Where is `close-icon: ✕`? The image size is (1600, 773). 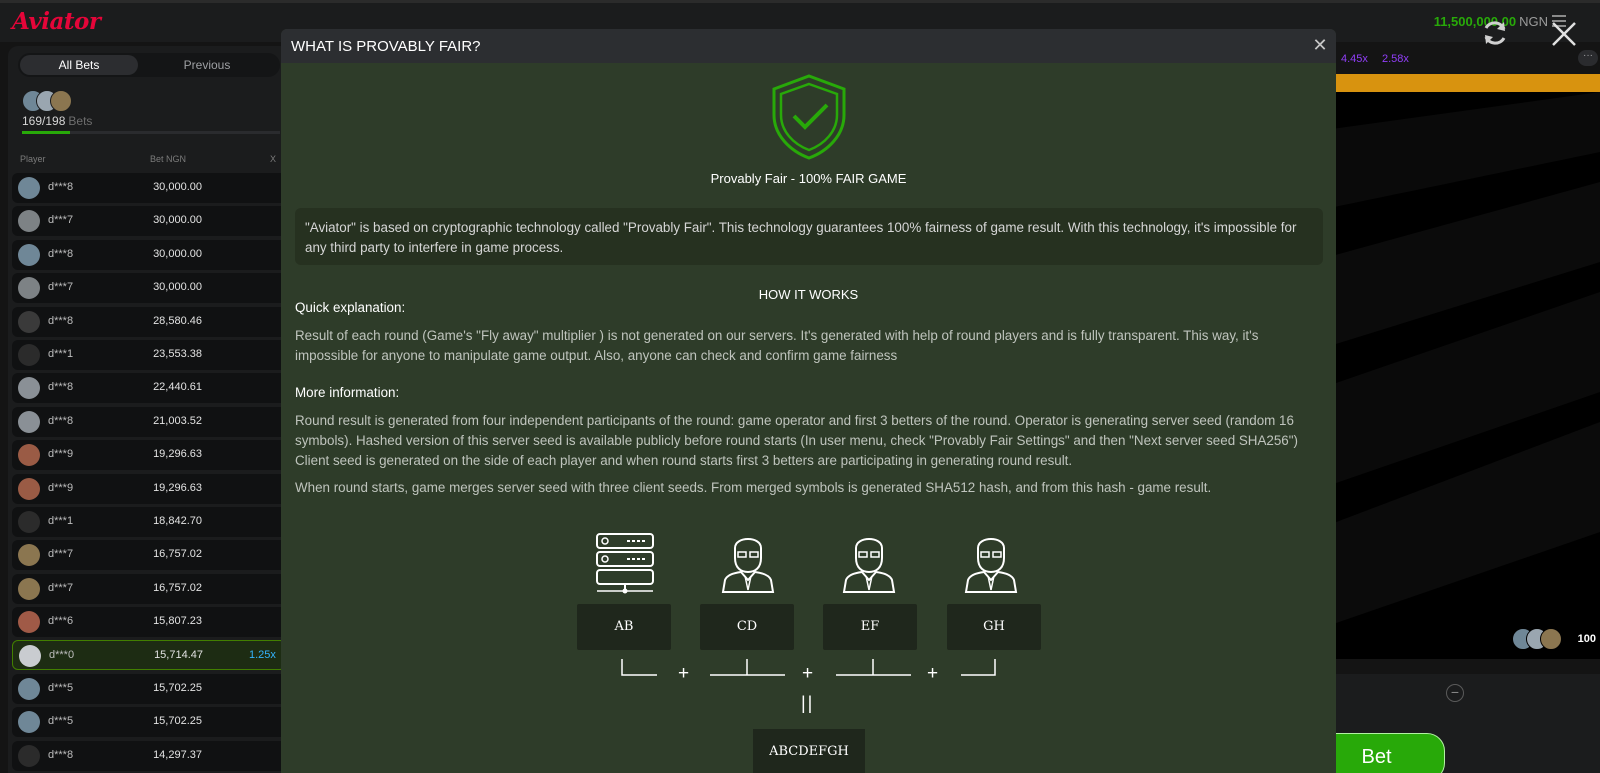
close-icon: ✕ is located at coordinates (1320, 45).